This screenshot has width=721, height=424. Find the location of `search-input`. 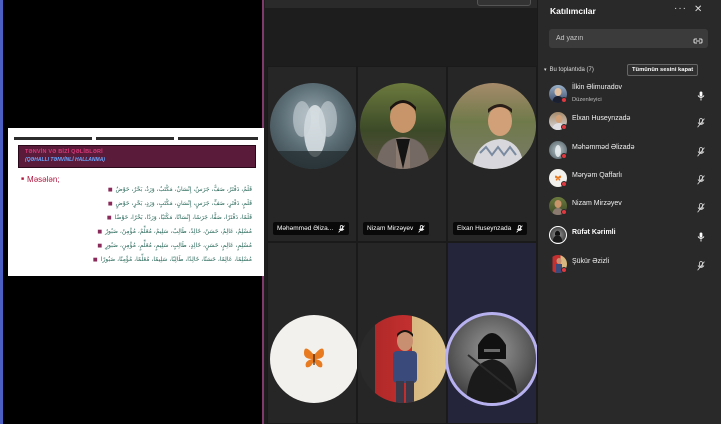

search-input is located at coordinates (619, 38).